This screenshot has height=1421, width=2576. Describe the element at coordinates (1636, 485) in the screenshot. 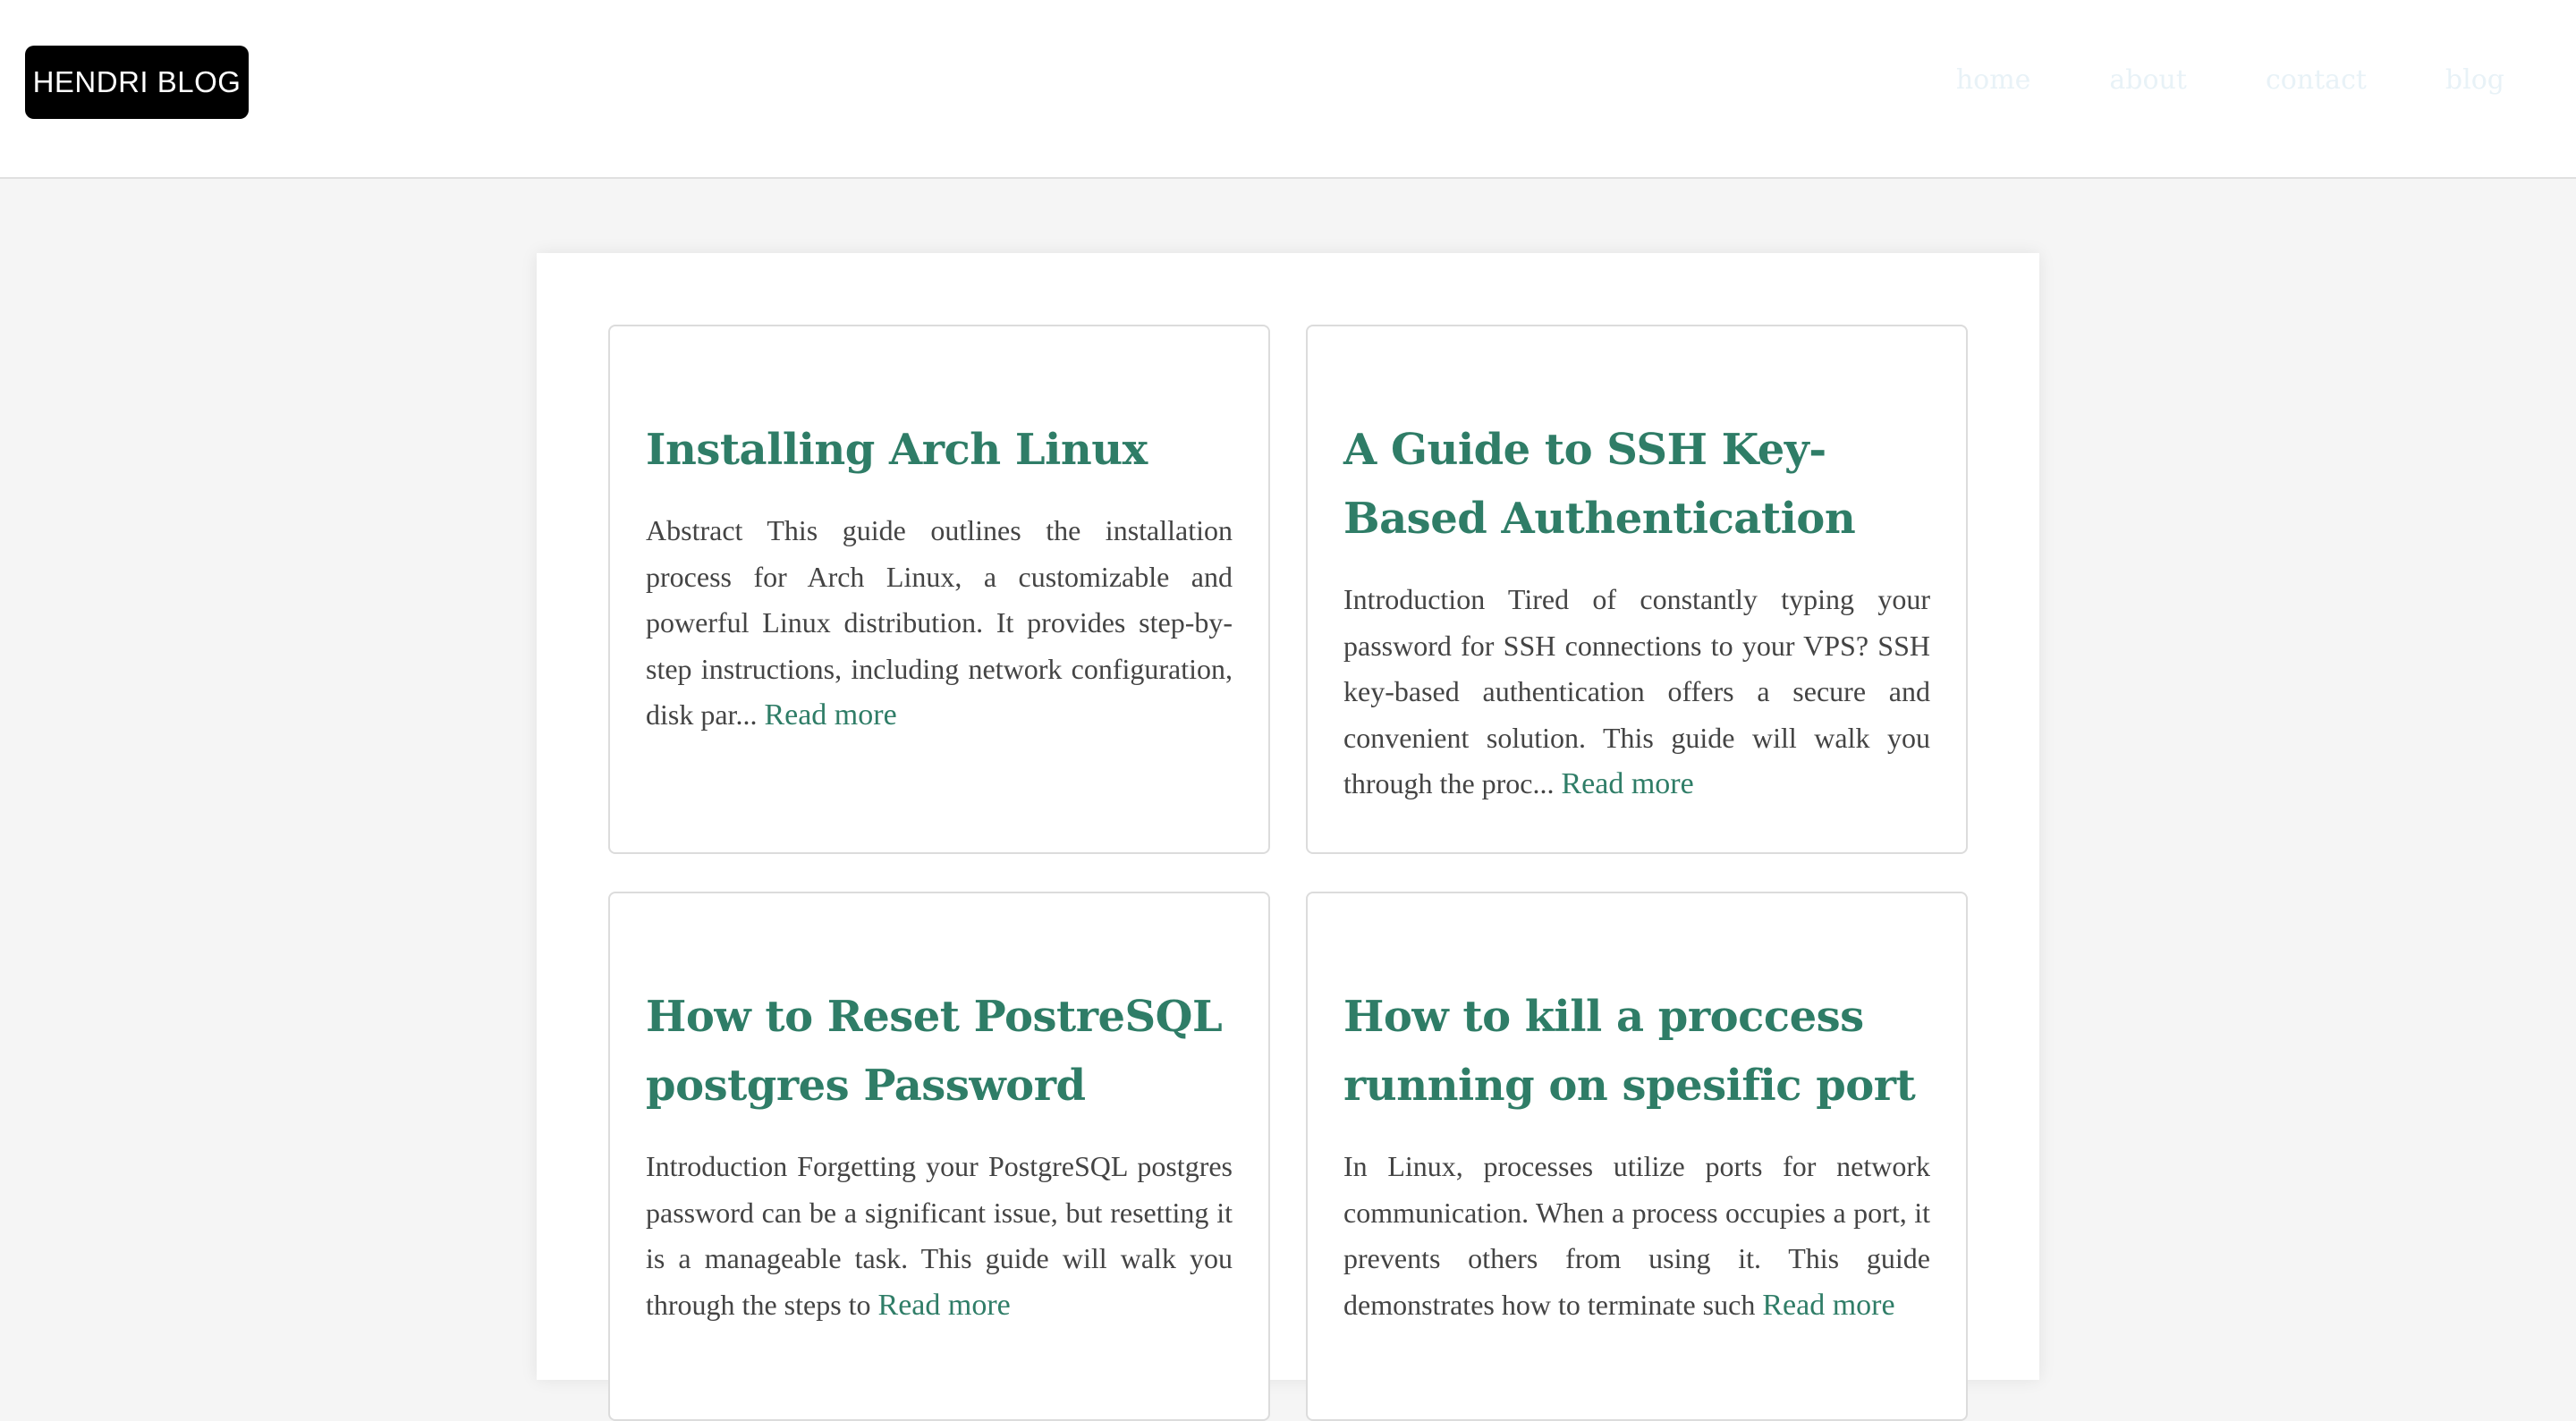

I see `post-title: A Guide to SSH Key-Based Authentication` at that location.